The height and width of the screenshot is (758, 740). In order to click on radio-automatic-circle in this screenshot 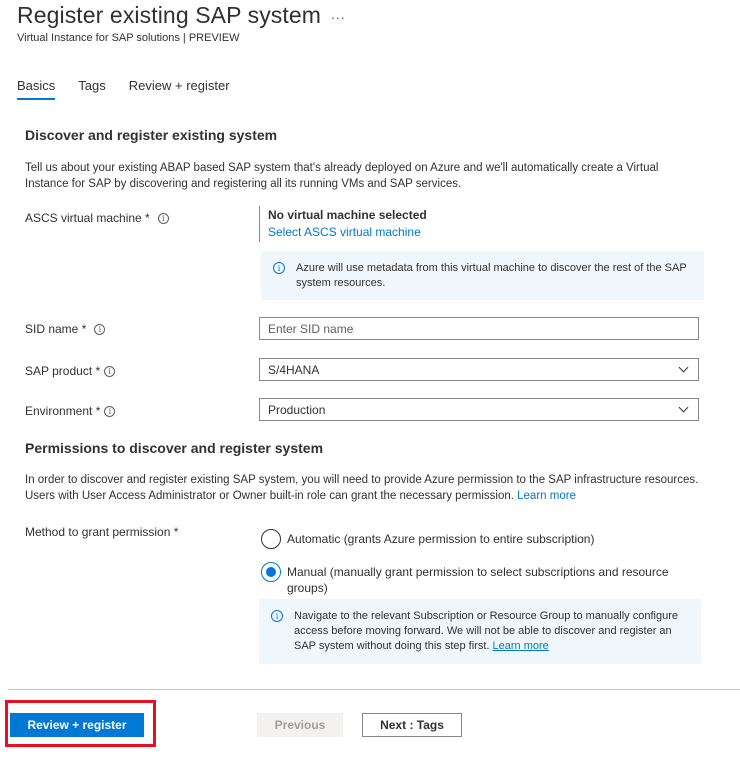, I will do `click(271, 539)`.